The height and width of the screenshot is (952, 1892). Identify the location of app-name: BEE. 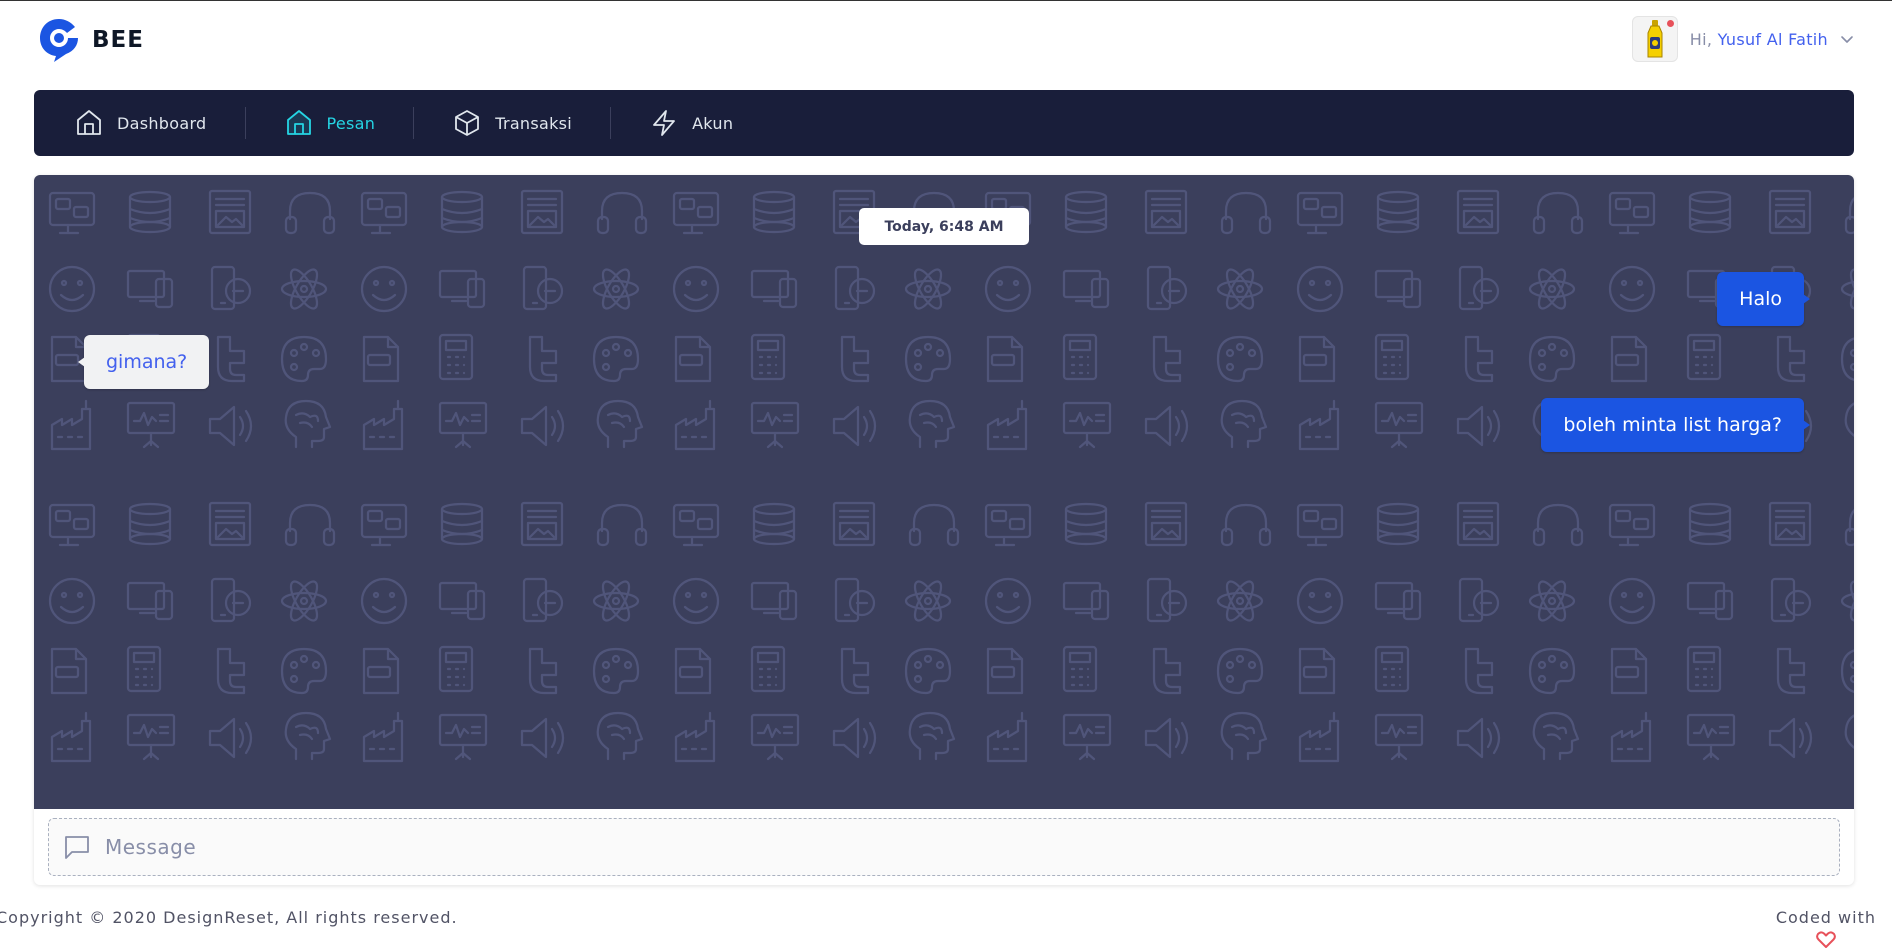
(118, 40).